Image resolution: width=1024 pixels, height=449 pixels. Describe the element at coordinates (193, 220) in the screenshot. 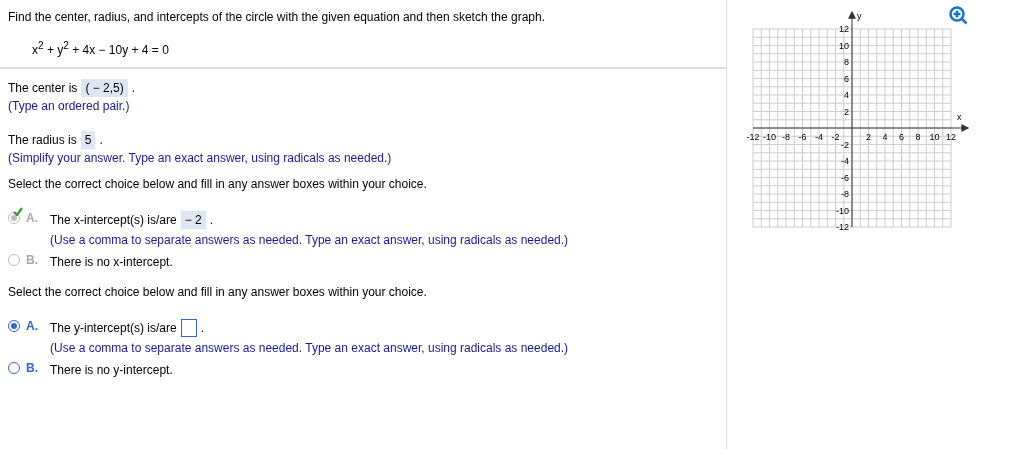

I see `answer-field: − 2` at that location.